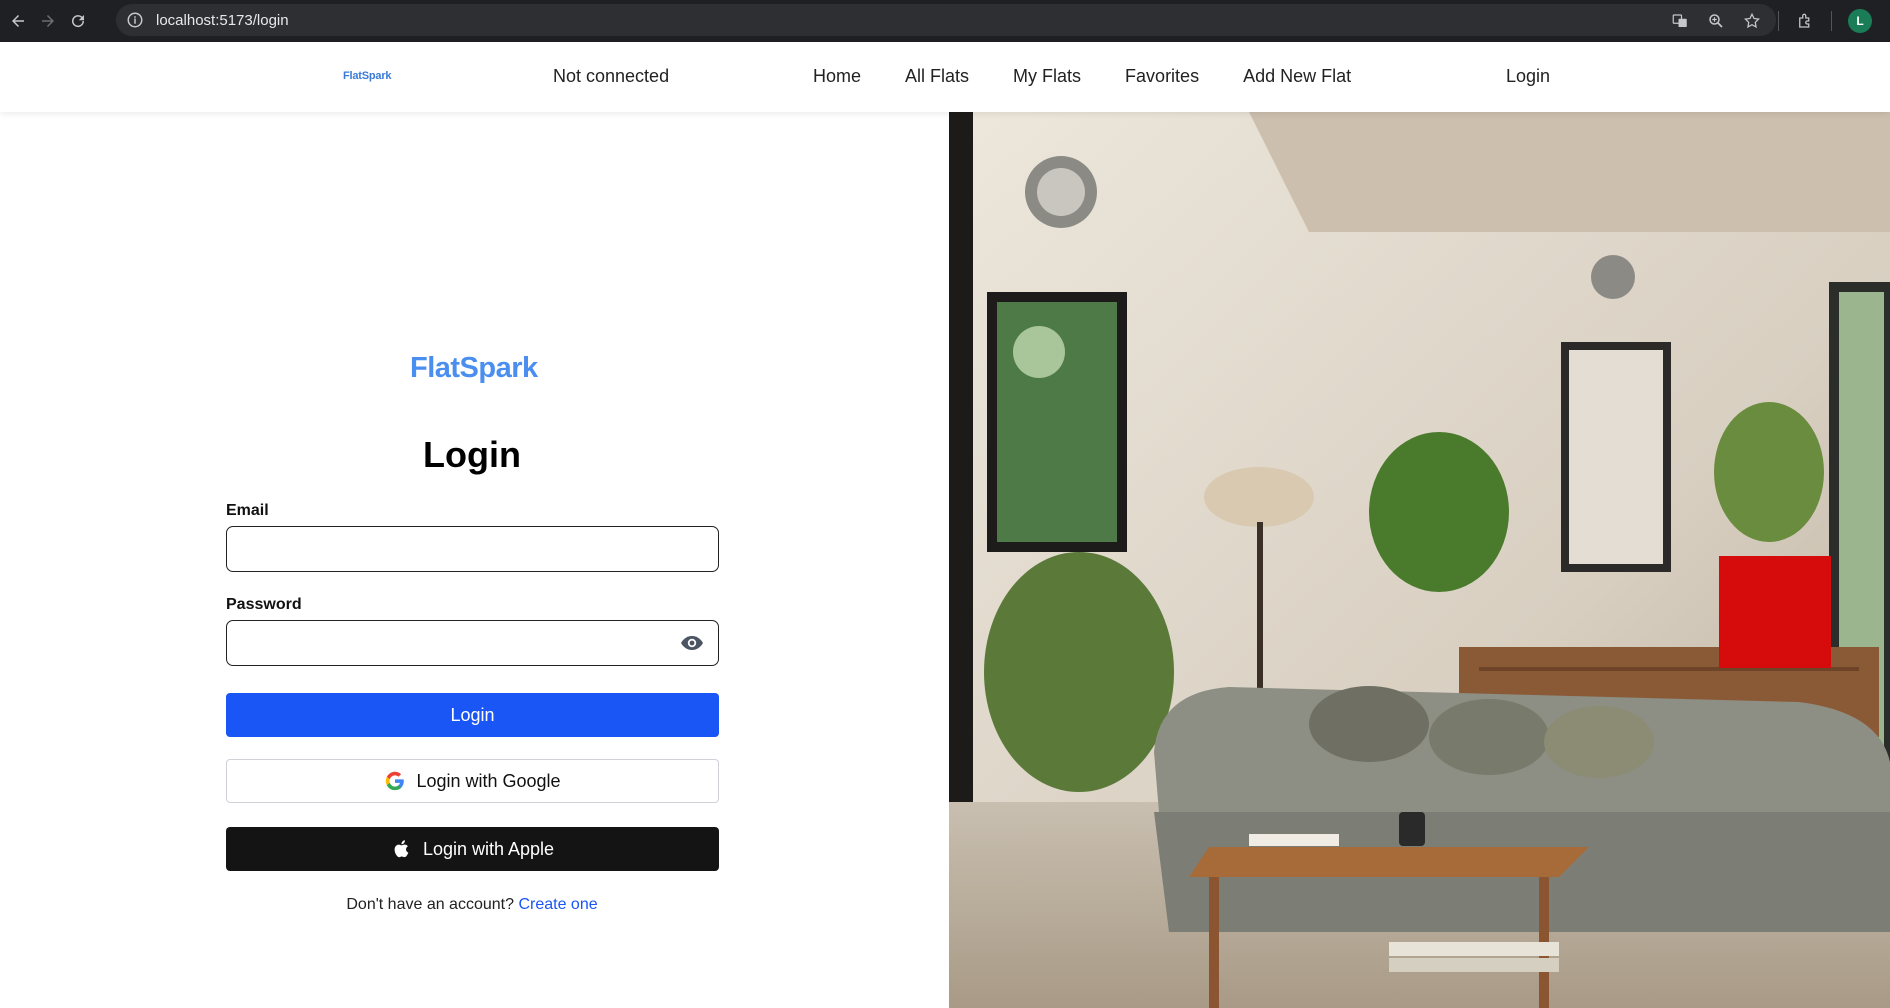 This screenshot has height=1008, width=1890. I want to click on wall-lamp-left-glass, so click(1061, 192).